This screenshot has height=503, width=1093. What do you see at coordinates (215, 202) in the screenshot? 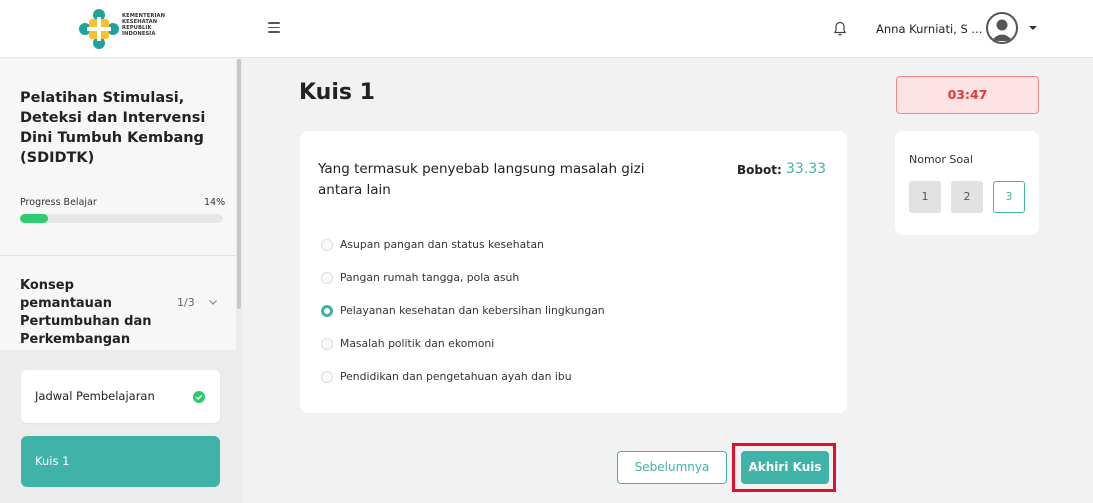
I see `progress-percent: 14%` at bounding box center [215, 202].